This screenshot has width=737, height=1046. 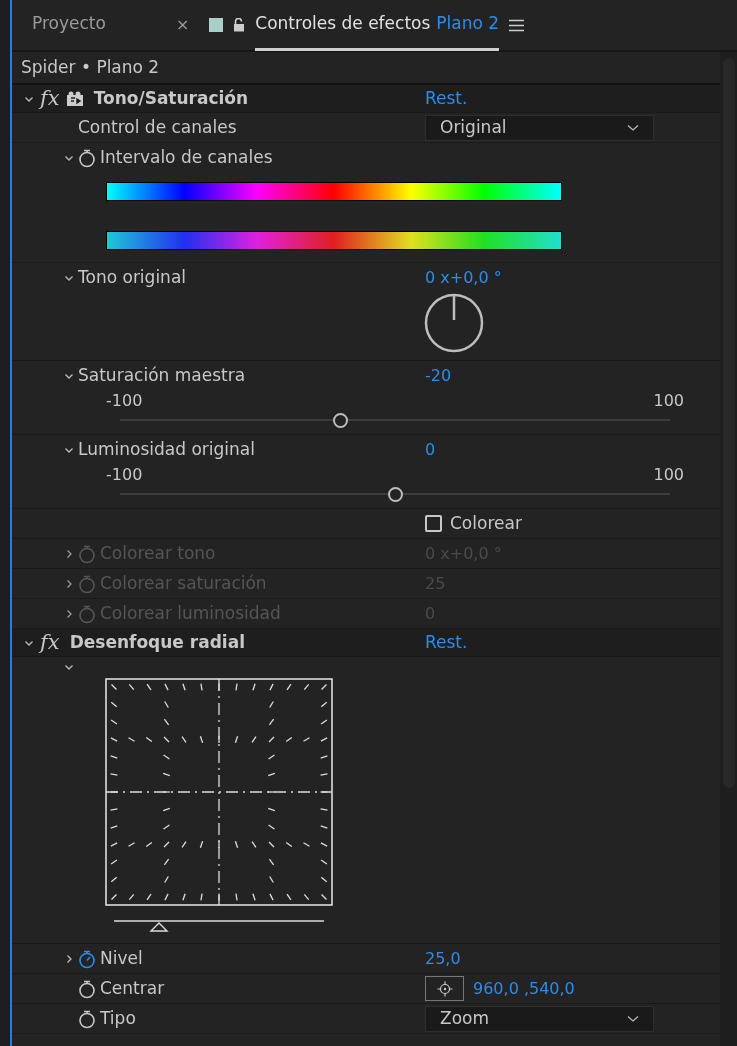 What do you see at coordinates (132, 277) in the screenshot?
I see `property-label: Tono original` at bounding box center [132, 277].